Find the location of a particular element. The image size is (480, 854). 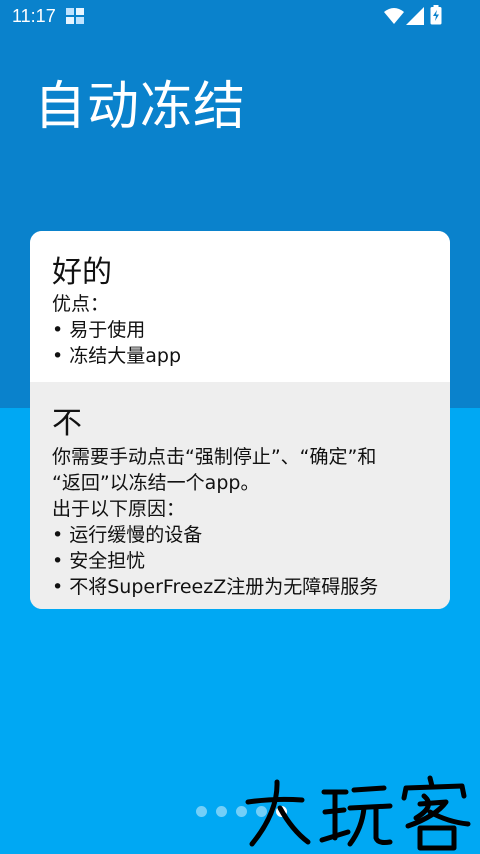

bad-line: • 运行缓慢的设备 is located at coordinates (127, 535).